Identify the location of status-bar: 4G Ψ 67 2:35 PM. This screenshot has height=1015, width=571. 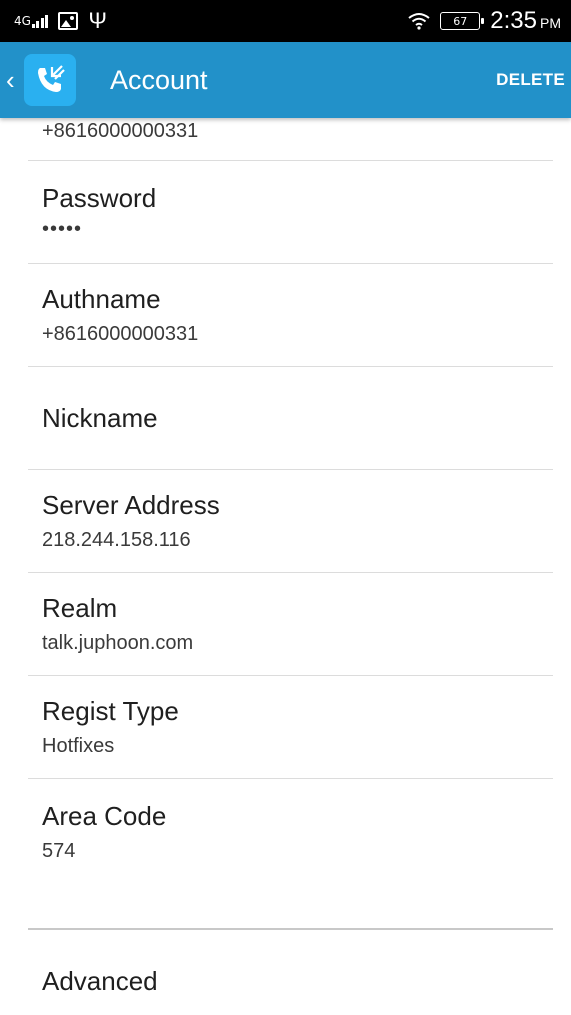
(285, 21).